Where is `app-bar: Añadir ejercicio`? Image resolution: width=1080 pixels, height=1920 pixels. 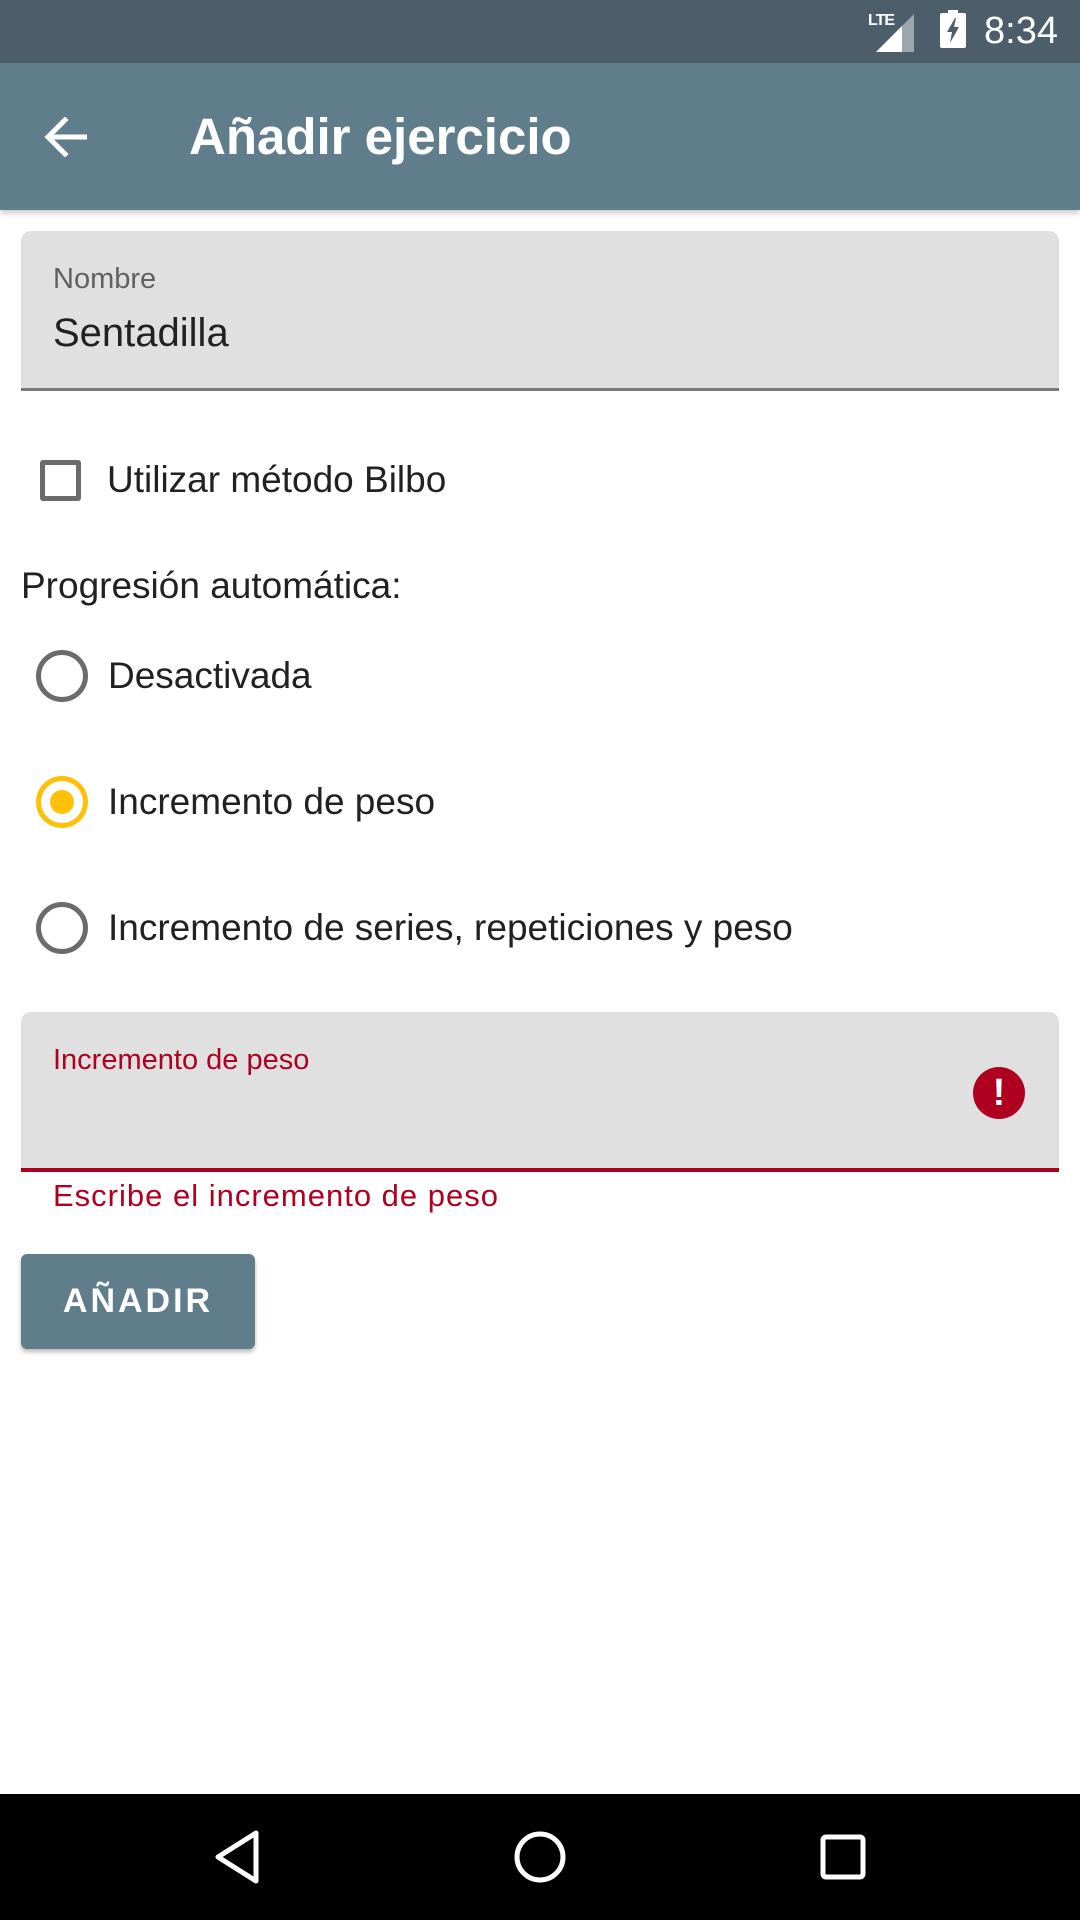
app-bar: Añadir ejercicio is located at coordinates (540, 136).